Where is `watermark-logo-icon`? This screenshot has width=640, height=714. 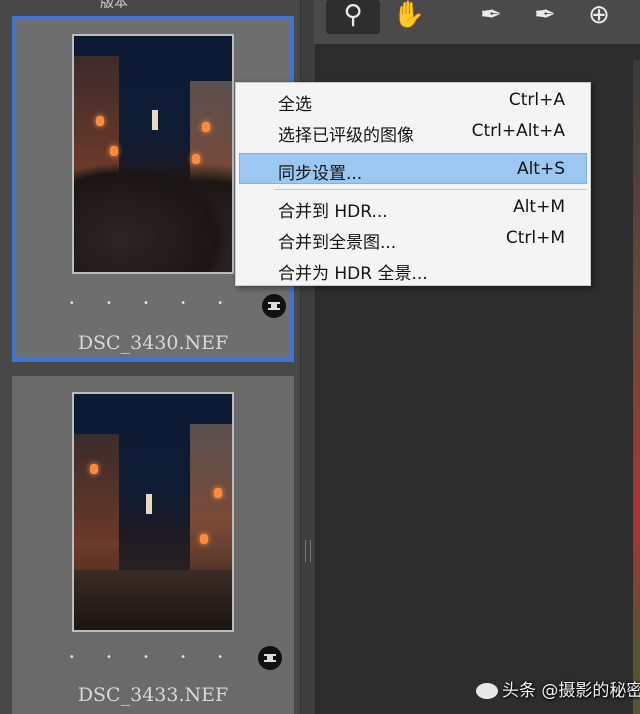
watermark-logo-icon is located at coordinates (487, 691).